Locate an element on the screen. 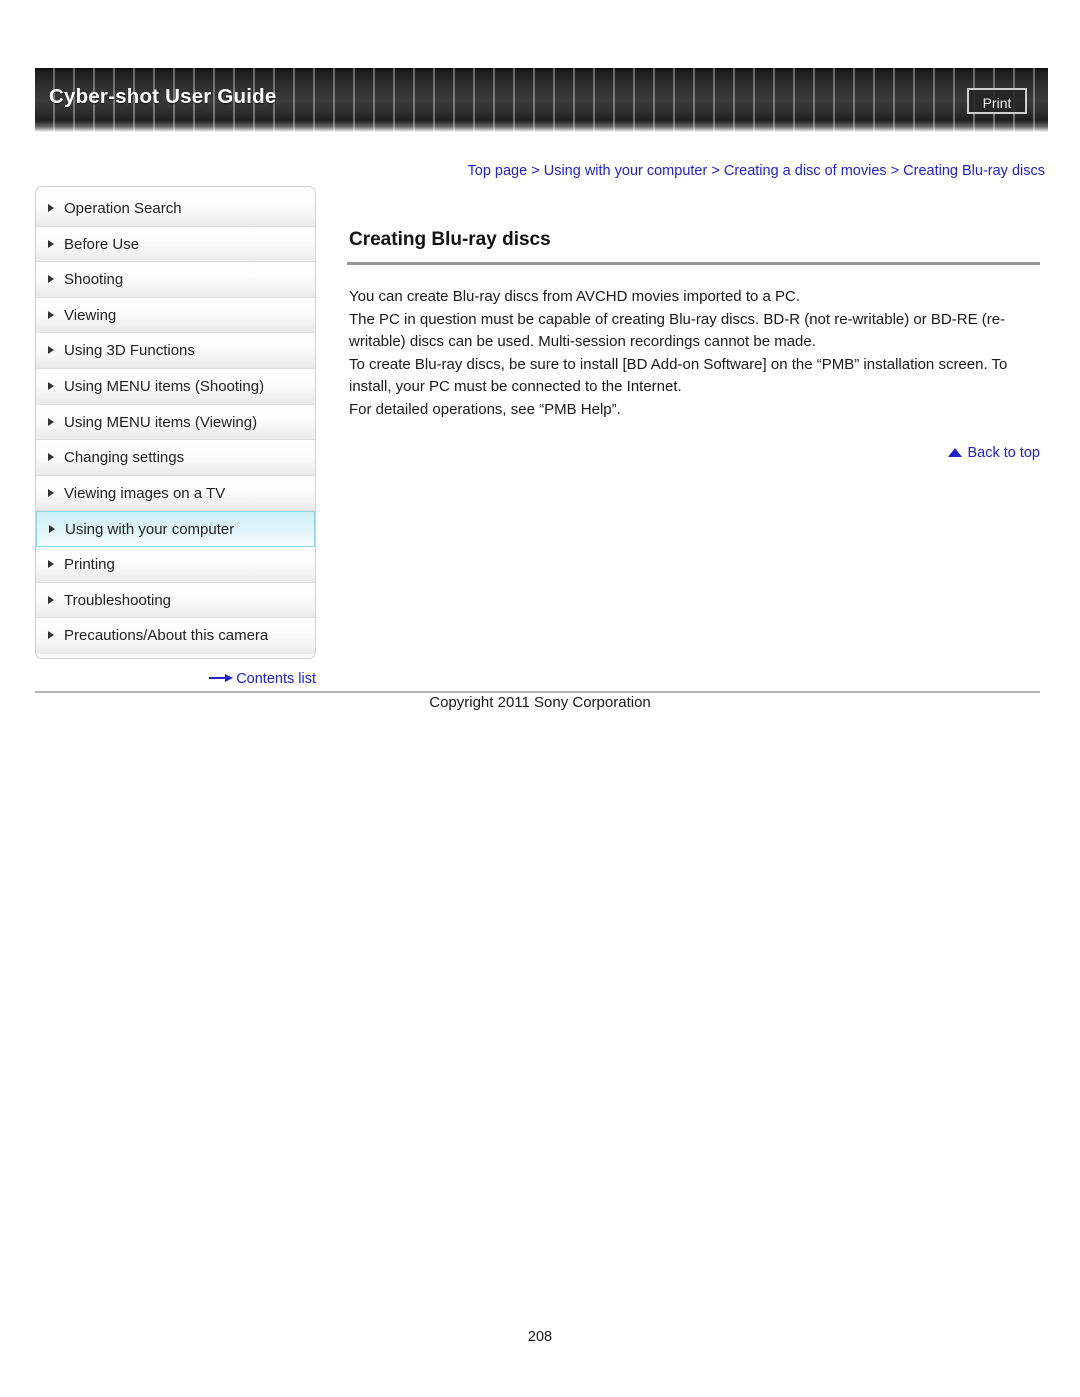 The width and height of the screenshot is (1080, 1397). sidebar-item-using-with-your-computer: Using with your computer is located at coordinates (175, 529).